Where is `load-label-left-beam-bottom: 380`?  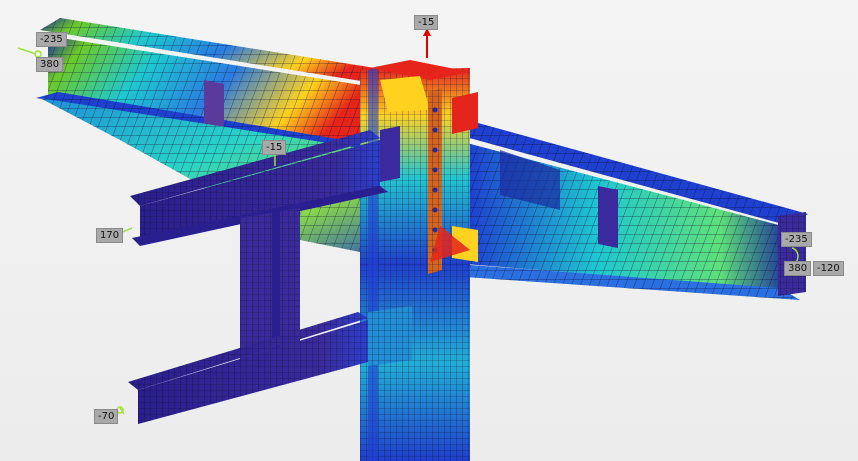
load-label-left-beam-bottom: 380 is located at coordinates (50, 64).